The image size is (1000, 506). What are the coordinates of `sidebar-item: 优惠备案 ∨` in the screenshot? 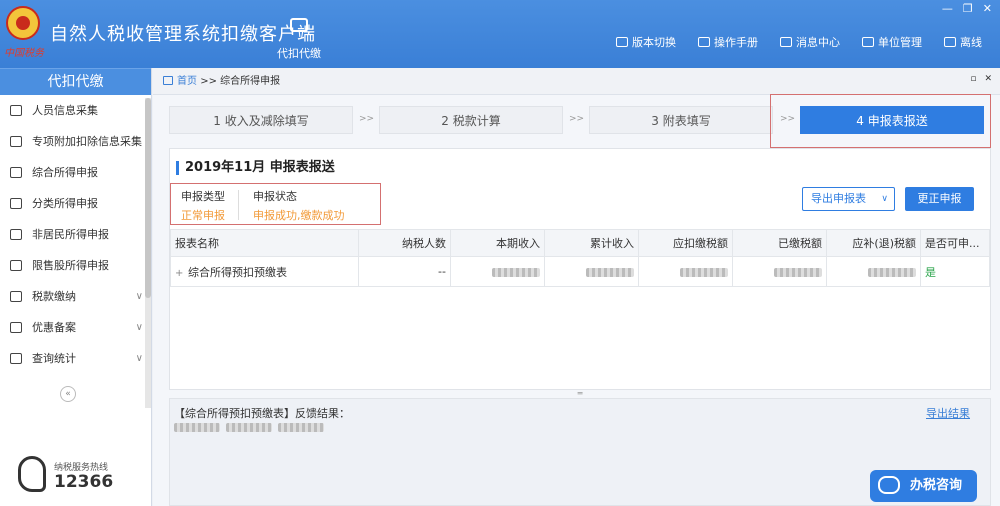 It's located at (75, 327).